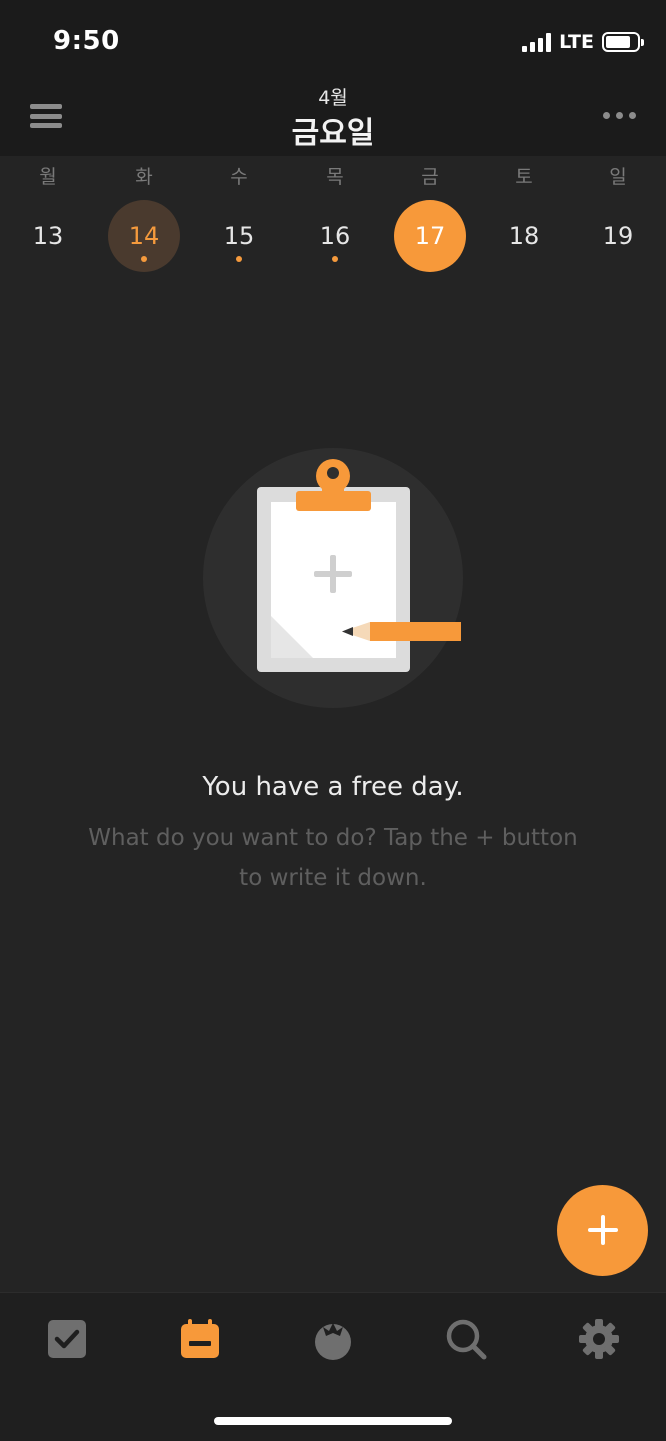  What do you see at coordinates (333, 78) in the screenshot?
I see `top-header: 9:50 LTE 4월 금요일` at bounding box center [333, 78].